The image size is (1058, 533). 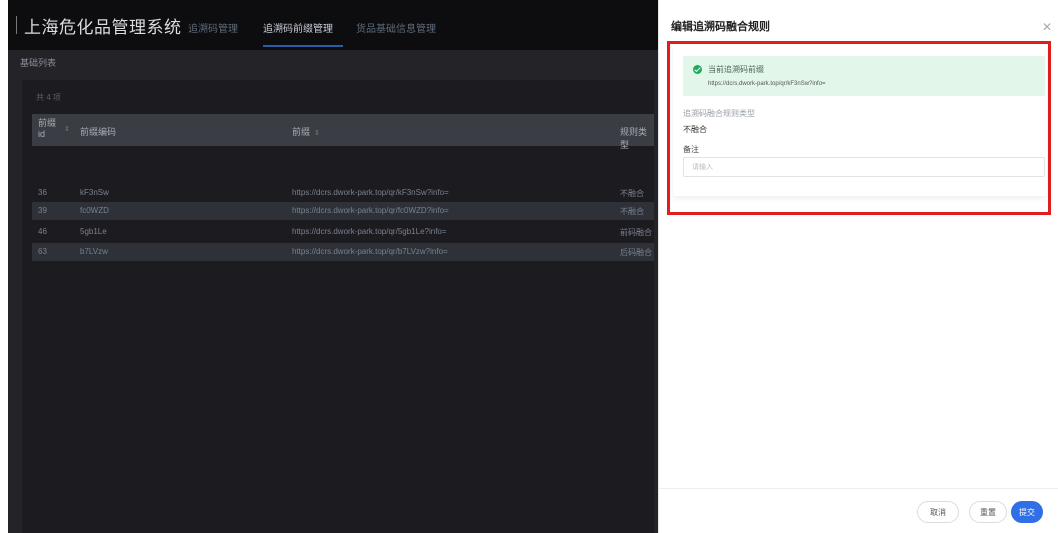 What do you see at coordinates (691, 149) in the screenshot?
I see `remark-label: 备注` at bounding box center [691, 149].